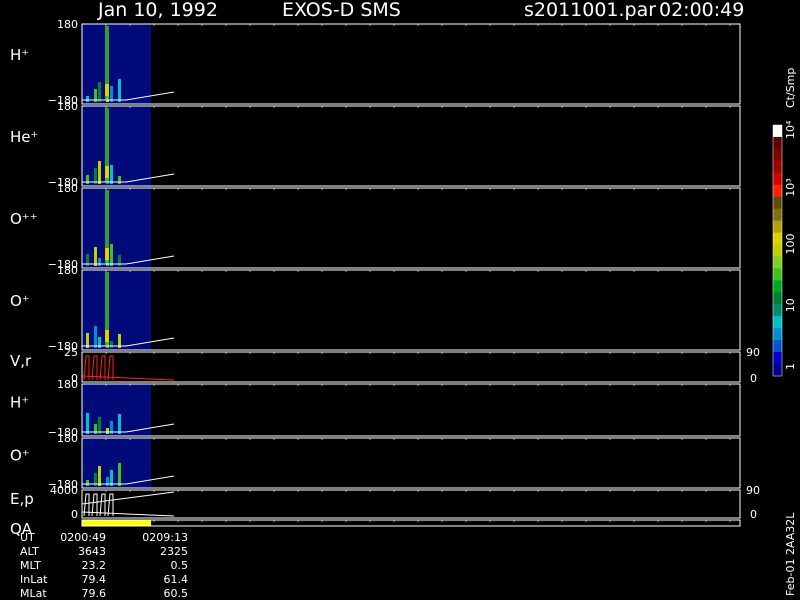 The width and height of the screenshot is (800, 600). I want to click on header-instrument: EXOS-D SMS, so click(341, 10).